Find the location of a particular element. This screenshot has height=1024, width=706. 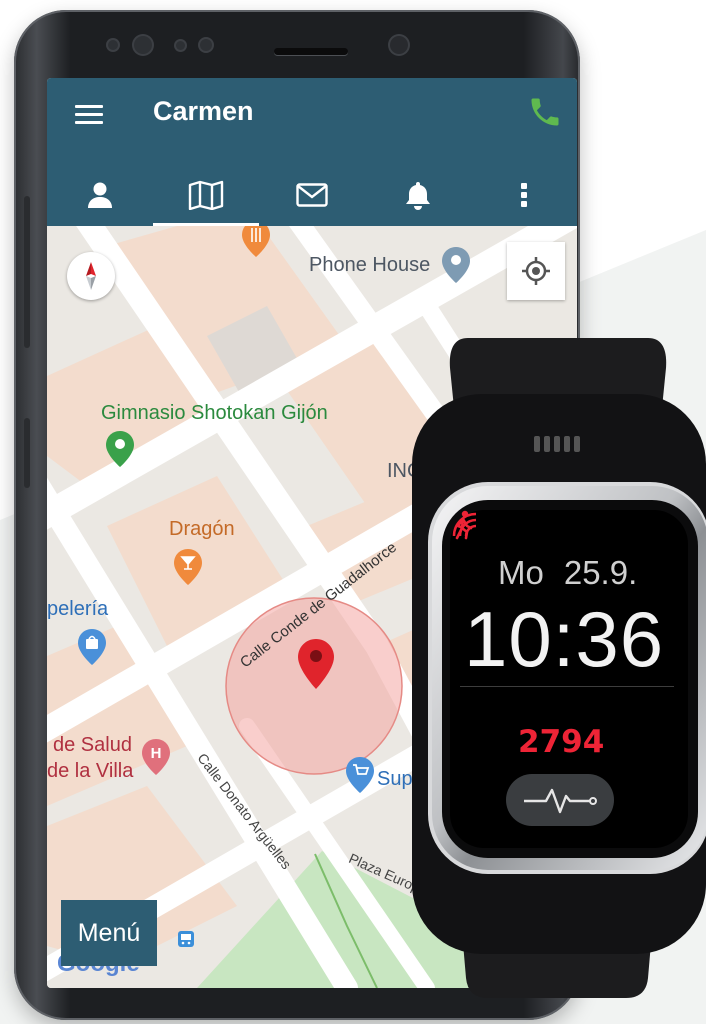

user-location-pin-icon is located at coordinates (316, 664).